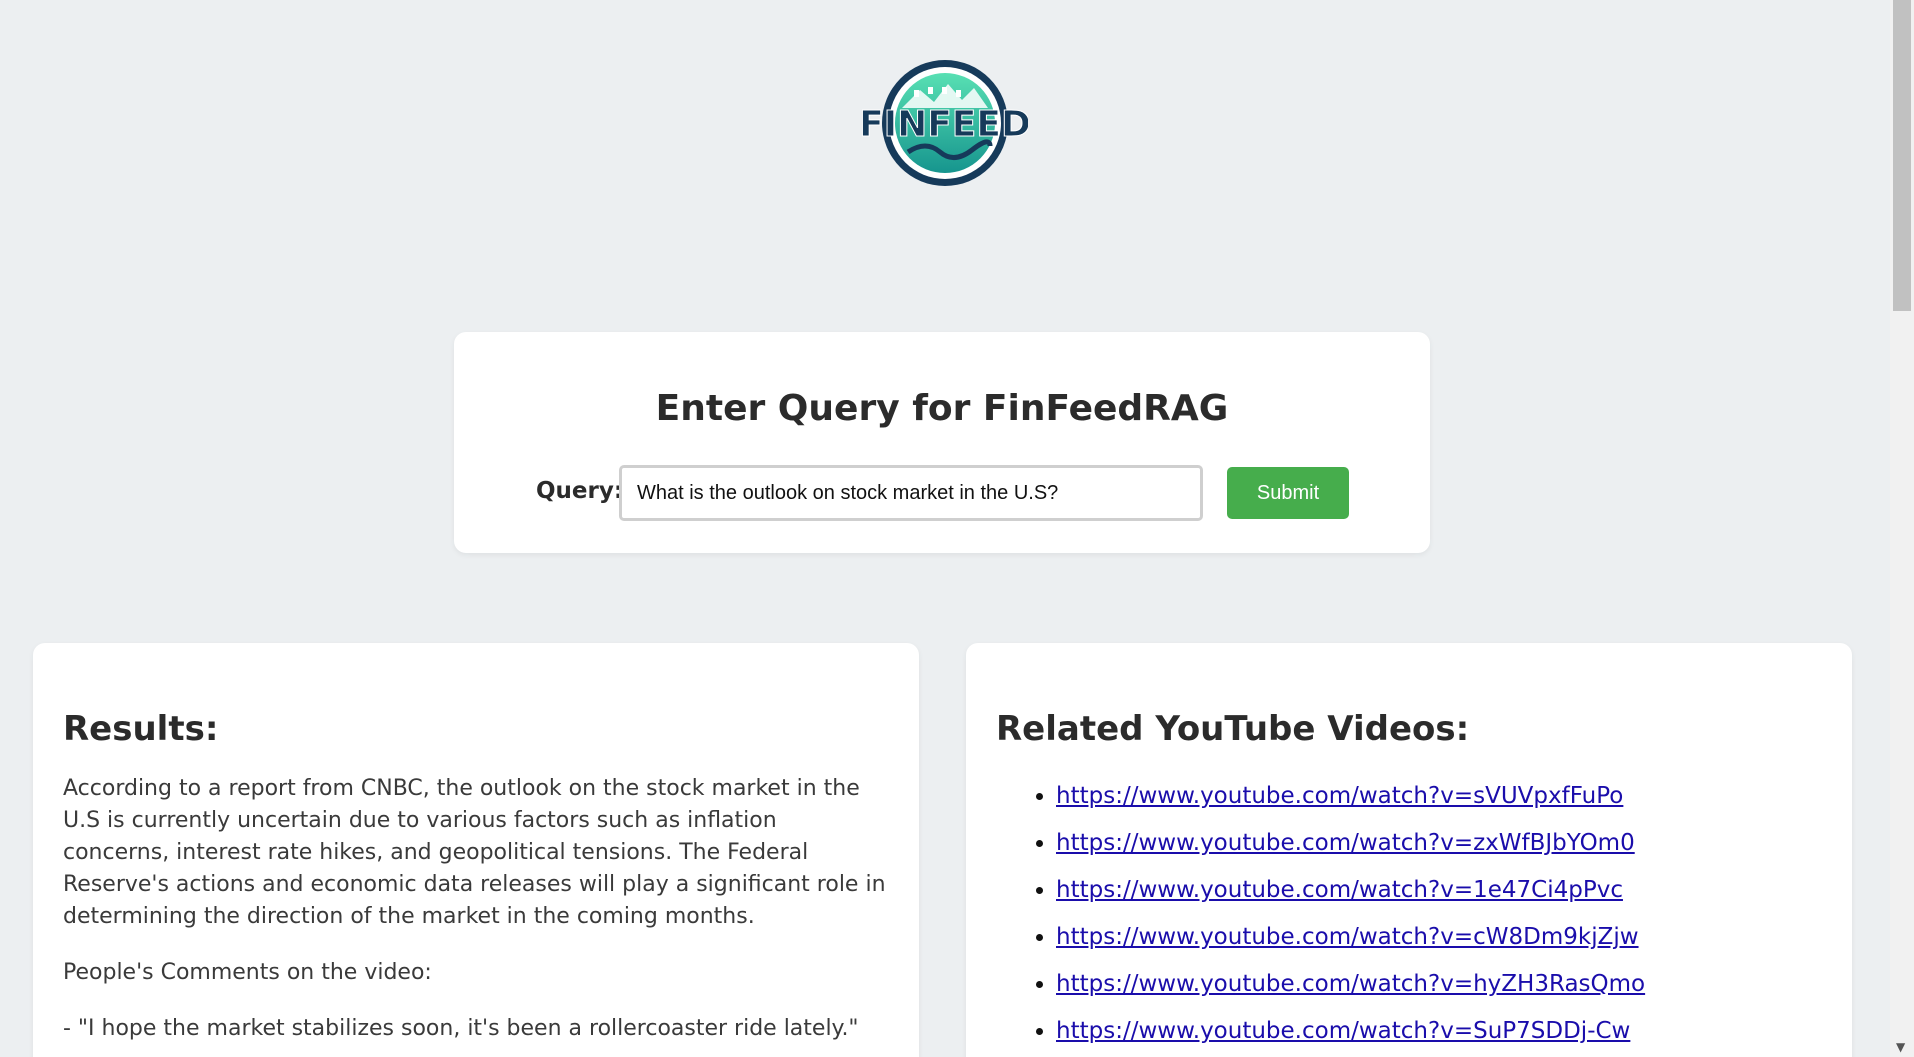  What do you see at coordinates (1288, 493) in the screenshot?
I see `submit-button: Submit` at bounding box center [1288, 493].